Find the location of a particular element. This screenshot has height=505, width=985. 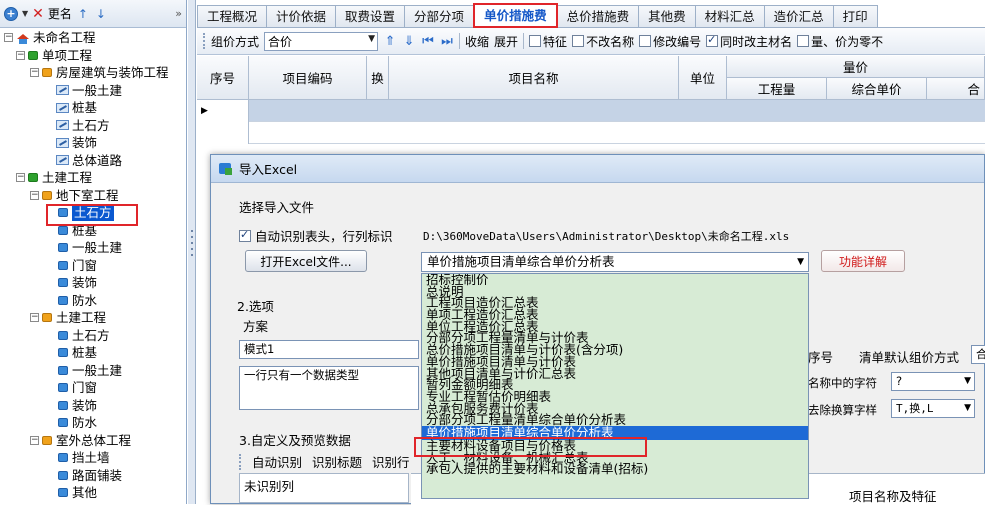

edit-icon is located at coordinates (62, 142).